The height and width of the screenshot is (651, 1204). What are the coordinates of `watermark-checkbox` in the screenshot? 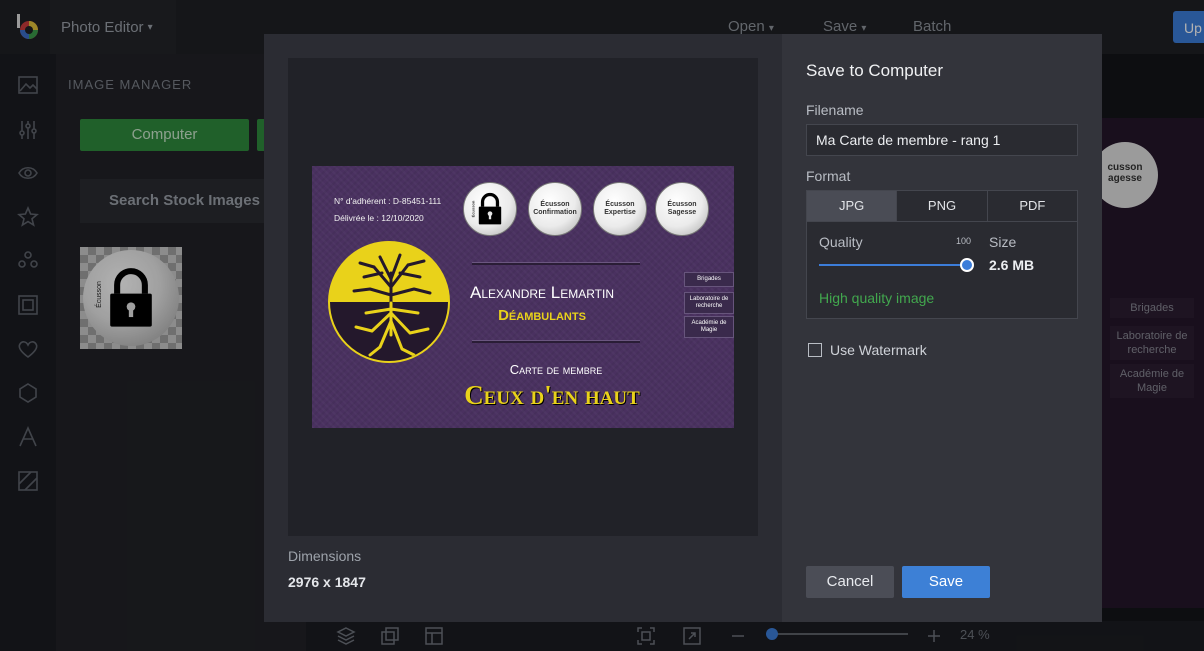 It's located at (815, 350).